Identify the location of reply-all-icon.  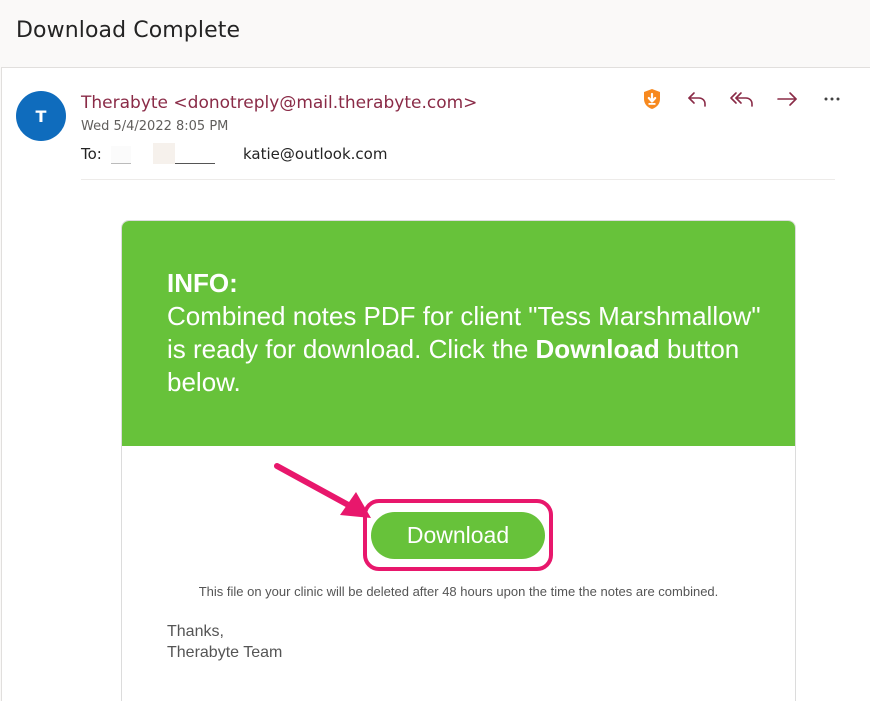
(742, 99).